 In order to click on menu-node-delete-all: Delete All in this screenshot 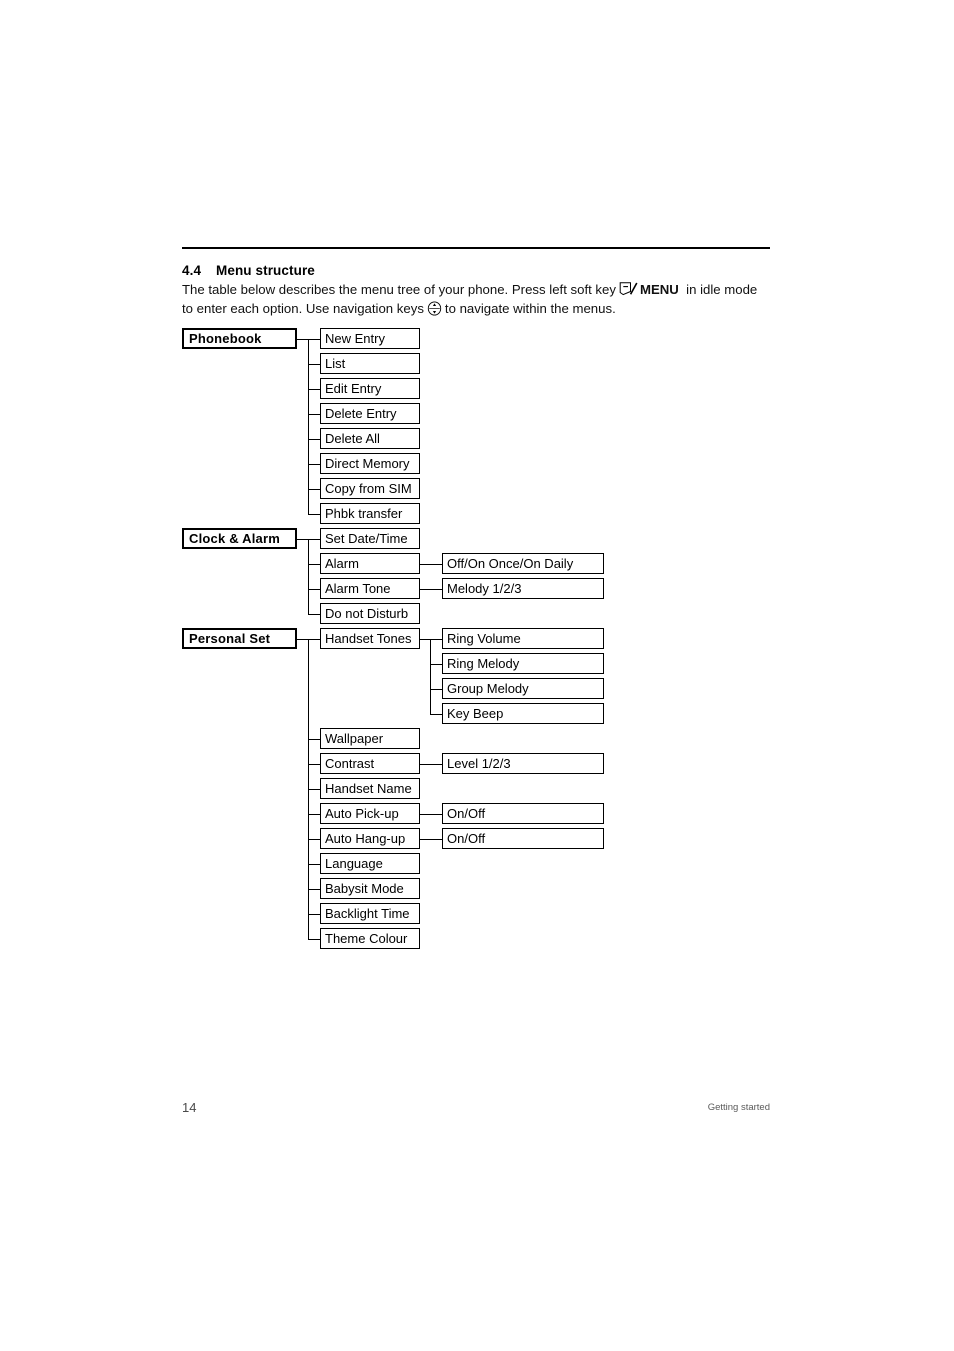, I will do `click(370, 438)`.